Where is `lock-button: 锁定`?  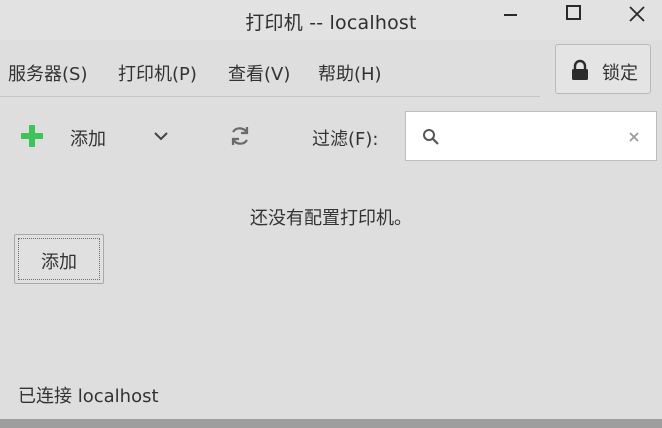 lock-button: 锁定 is located at coordinates (603, 69).